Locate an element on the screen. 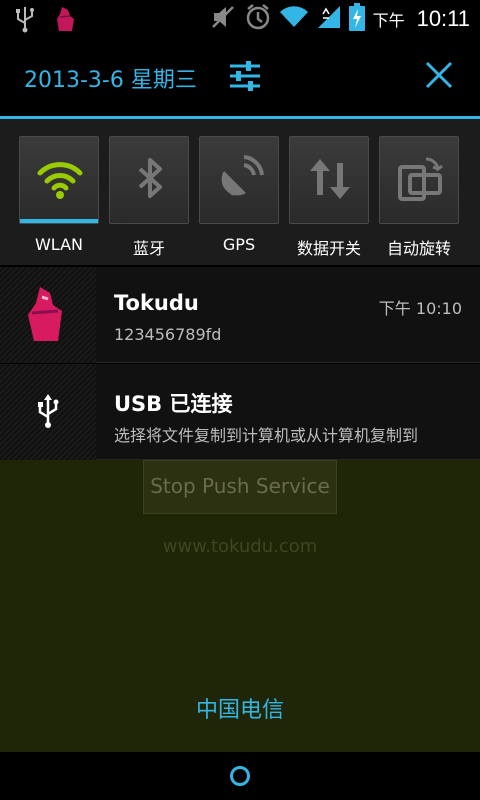  notification-title: USB 已连接 is located at coordinates (173, 404).